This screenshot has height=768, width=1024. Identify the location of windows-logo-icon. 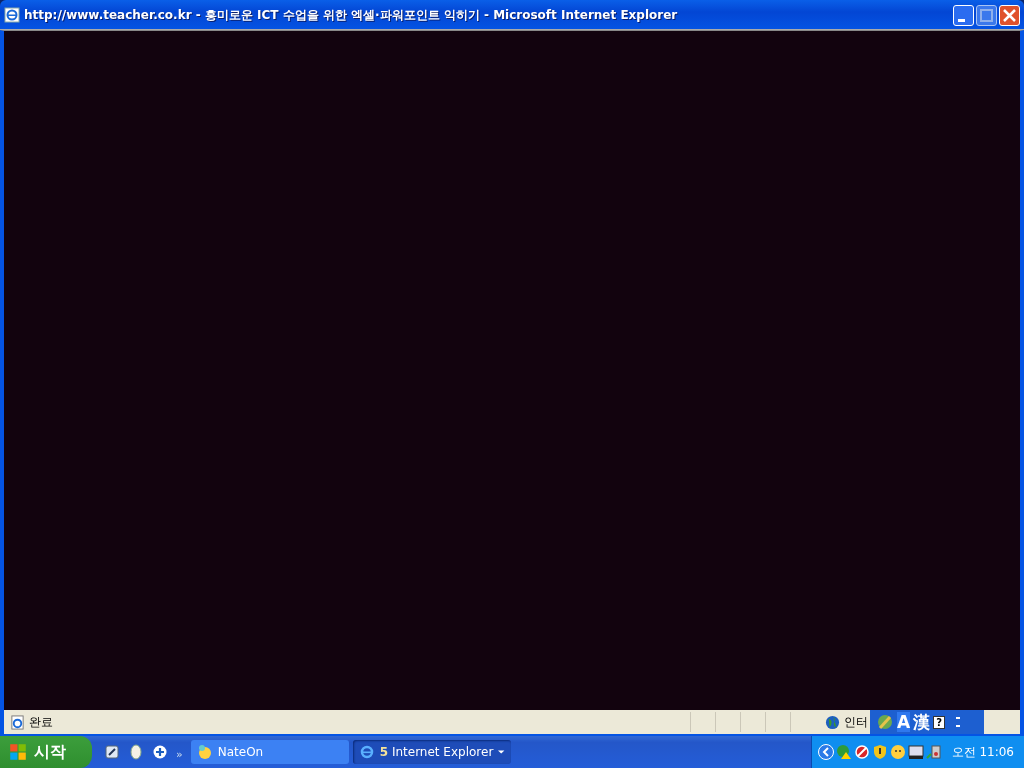
(18, 752).